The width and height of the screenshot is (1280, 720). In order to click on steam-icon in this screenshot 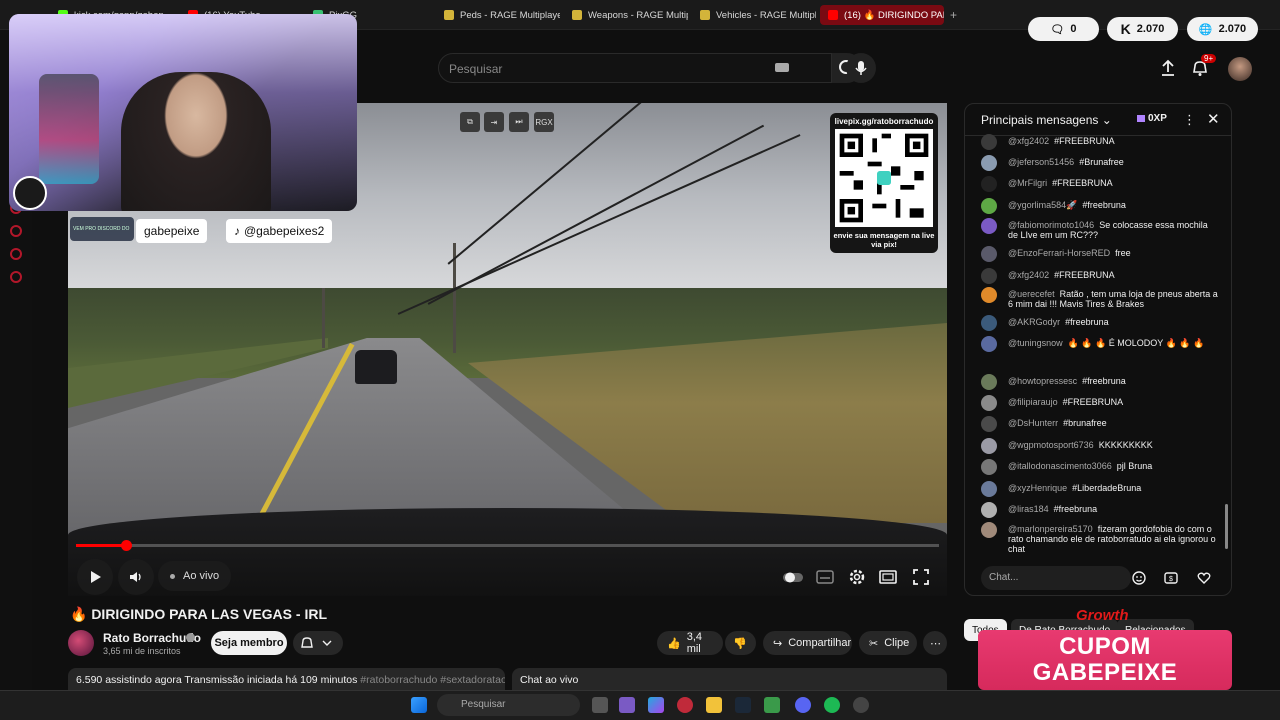, I will do `click(743, 705)`.